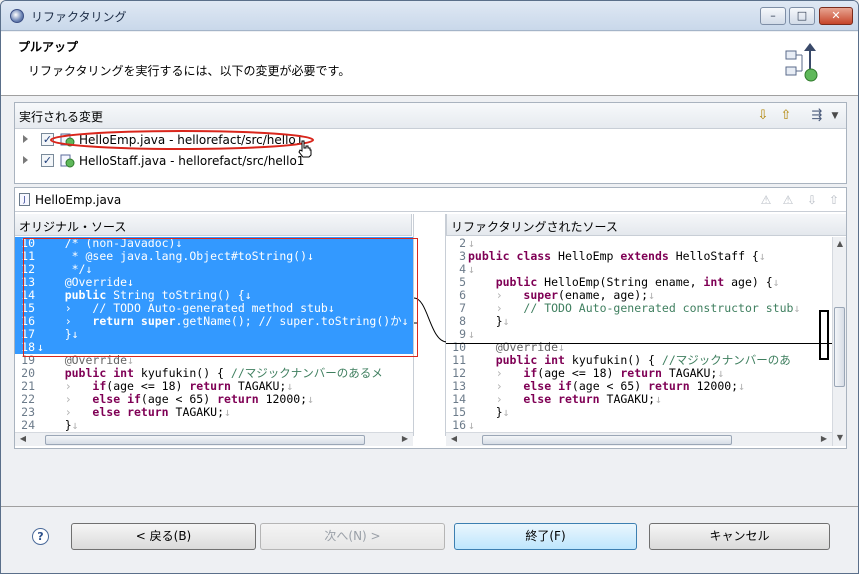 This screenshot has height=574, width=859. What do you see at coordinates (40, 536) in the screenshot?
I see `help-icon: ?` at bounding box center [40, 536].